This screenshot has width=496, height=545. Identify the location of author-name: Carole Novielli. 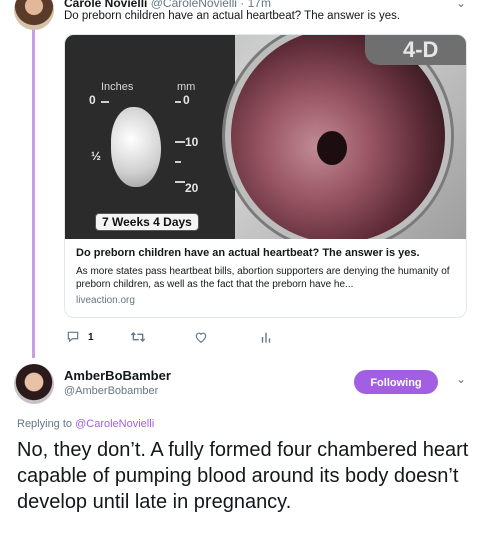
(105, 5).